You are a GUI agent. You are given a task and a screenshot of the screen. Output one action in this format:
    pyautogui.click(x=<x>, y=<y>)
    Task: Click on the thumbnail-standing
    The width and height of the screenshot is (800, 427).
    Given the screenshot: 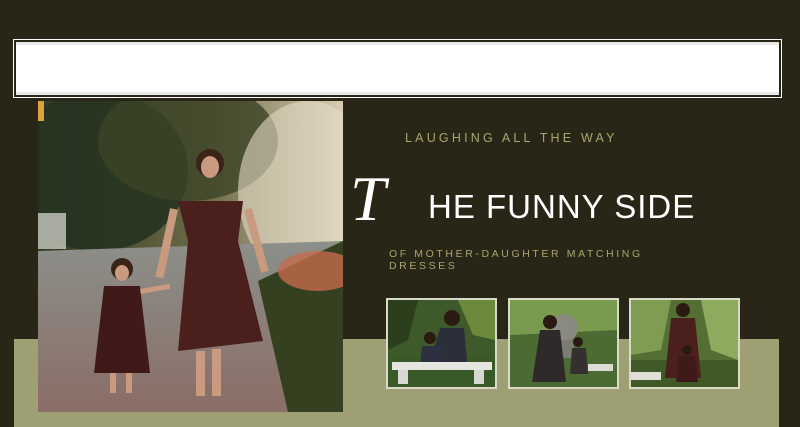 What is the action you would take?
    pyautogui.click(x=684, y=343)
    